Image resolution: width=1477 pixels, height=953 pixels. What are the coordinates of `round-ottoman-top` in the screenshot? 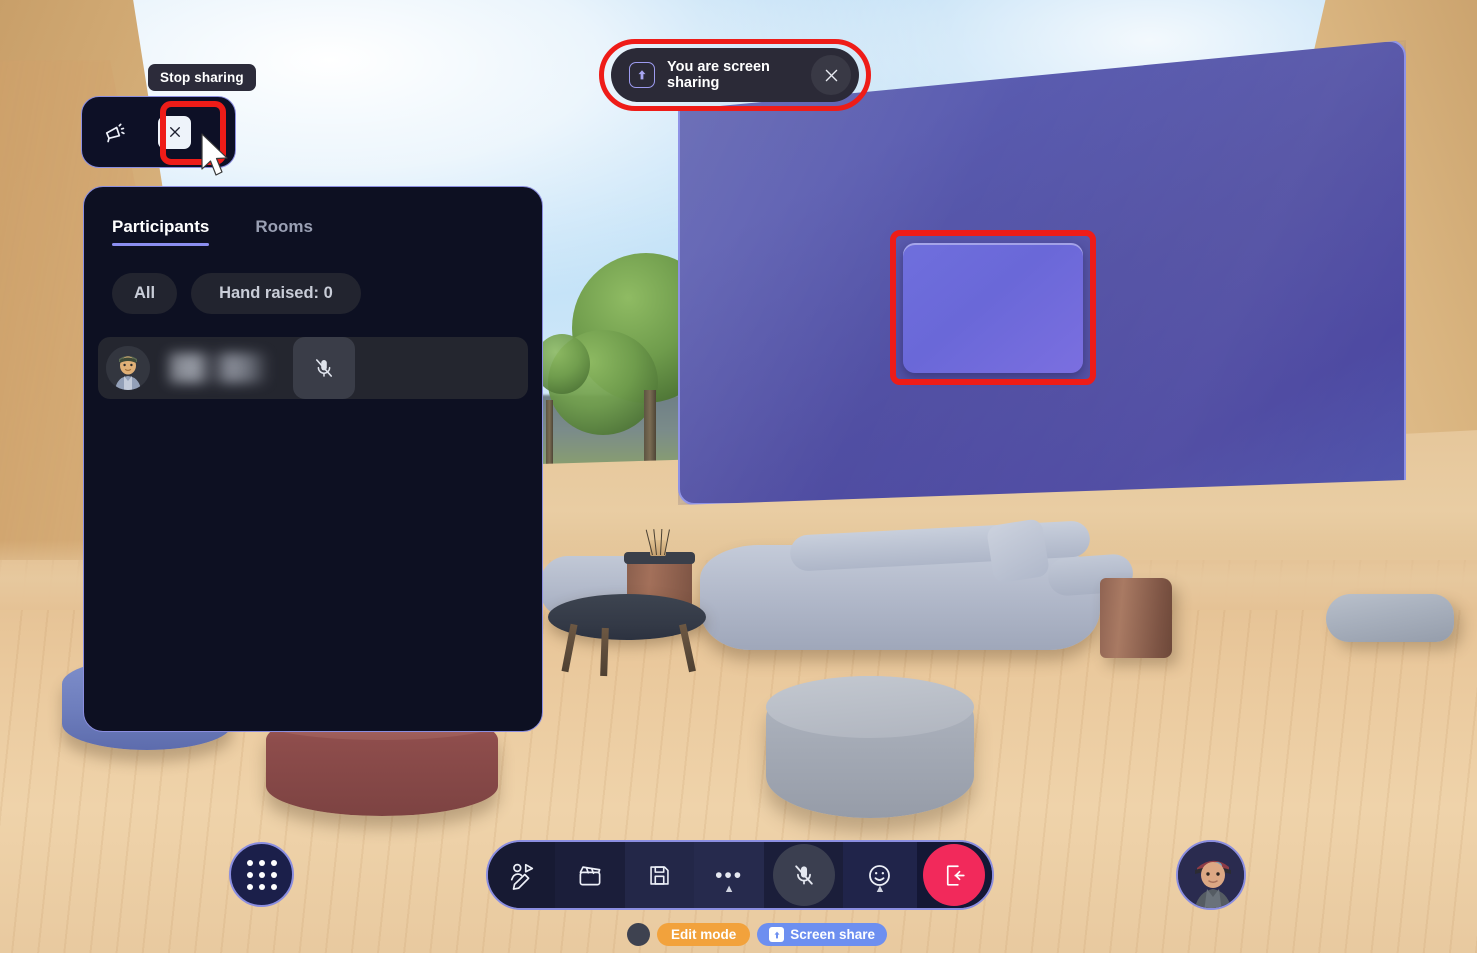 It's located at (870, 707).